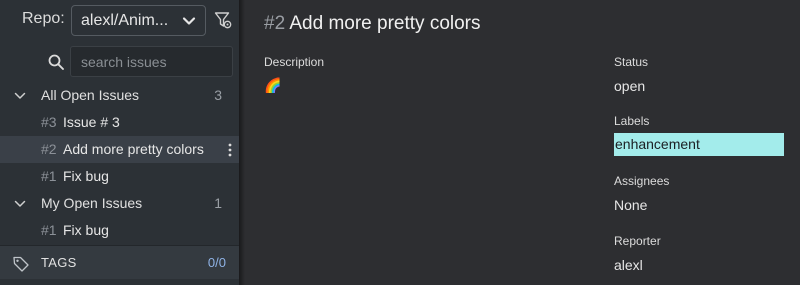 The width and height of the screenshot is (800, 285). What do you see at coordinates (59, 262) in the screenshot?
I see `tags-label: TAGS` at bounding box center [59, 262].